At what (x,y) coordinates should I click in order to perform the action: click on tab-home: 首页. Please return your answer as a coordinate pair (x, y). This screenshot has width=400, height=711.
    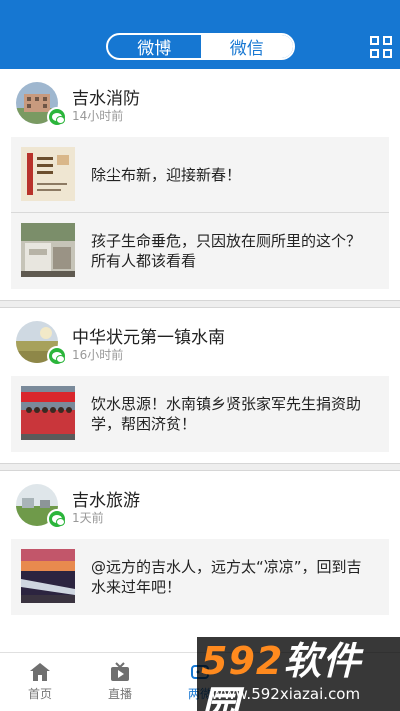
    Looking at the image, I should click on (40, 682).